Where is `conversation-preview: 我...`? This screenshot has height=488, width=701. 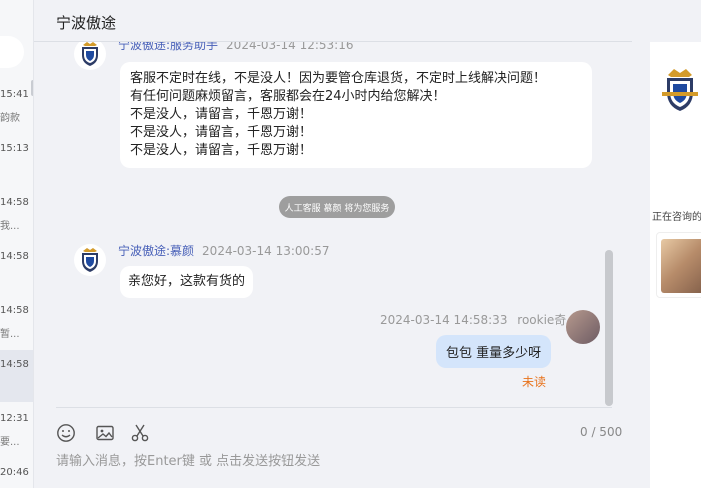
conversation-preview: 我... is located at coordinates (10, 226).